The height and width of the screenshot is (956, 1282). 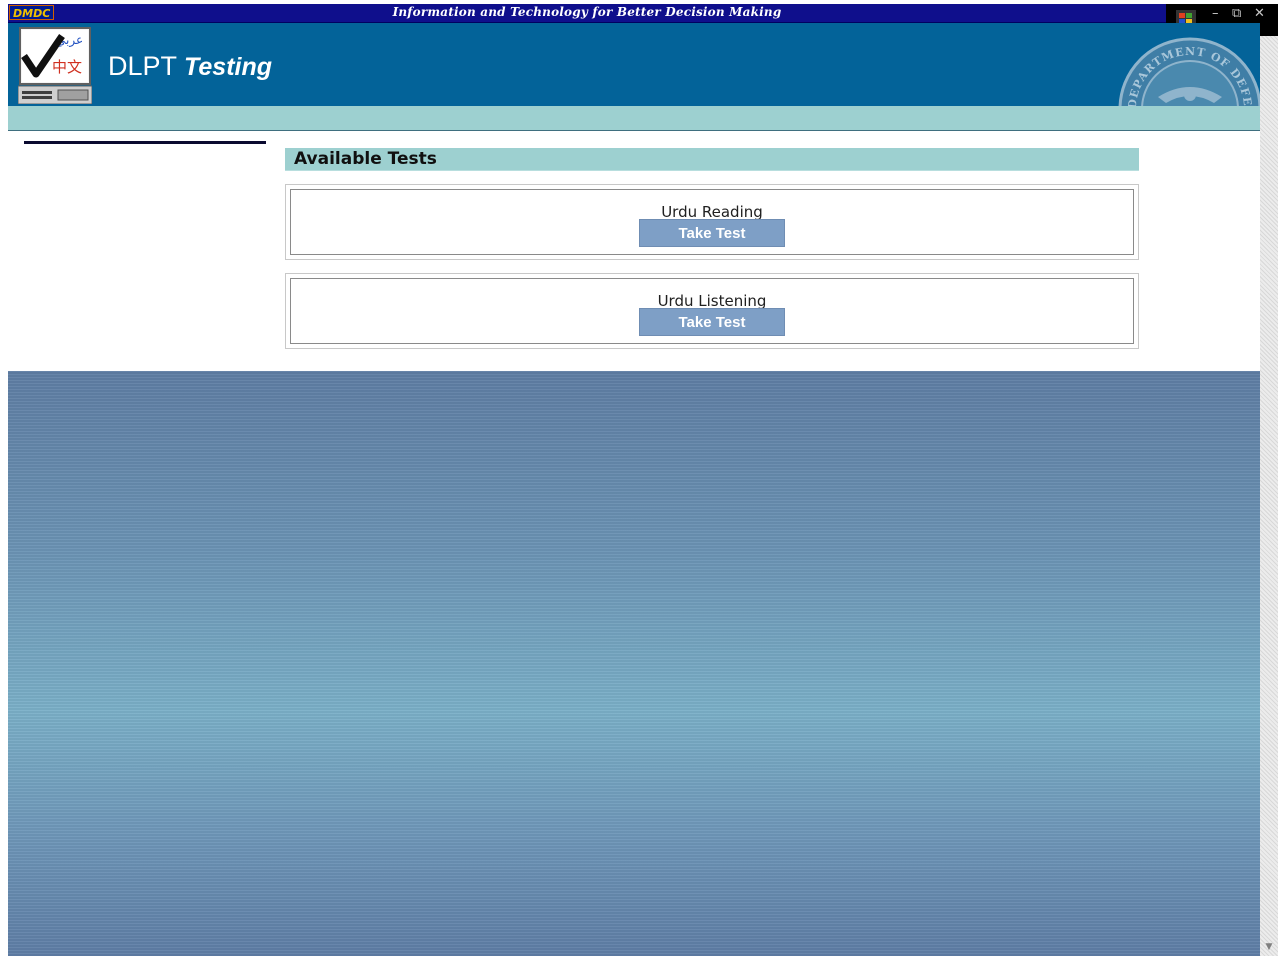 I want to click on available-tests-header: Available Tests, so click(x=712, y=159).